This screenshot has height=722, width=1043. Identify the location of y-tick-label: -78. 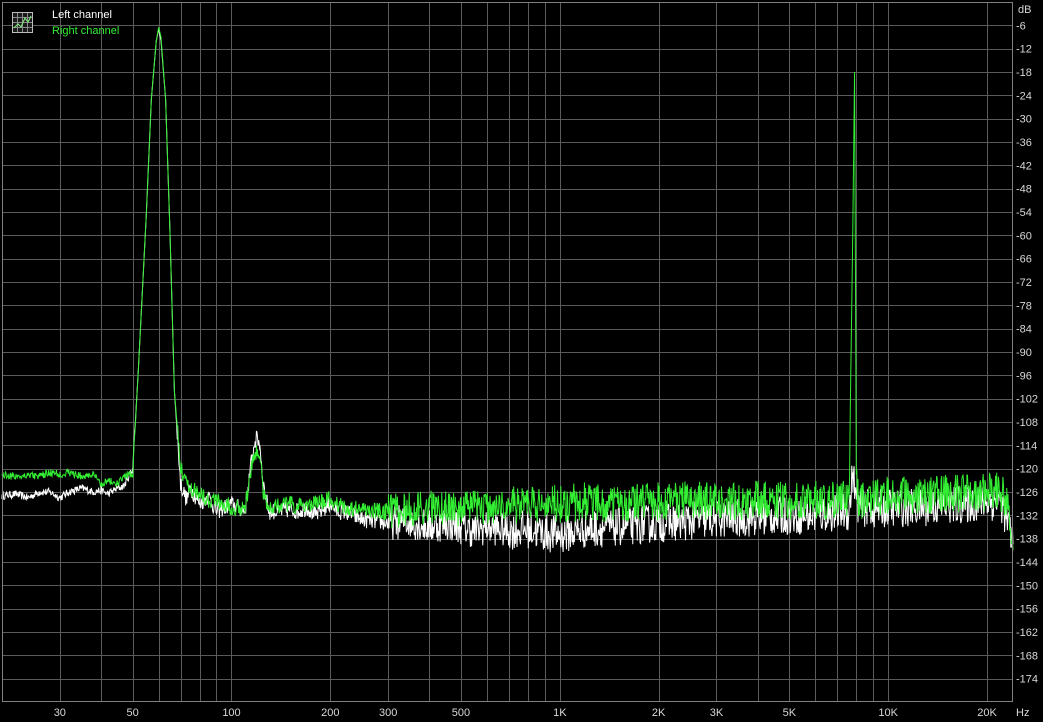
(1024, 306).